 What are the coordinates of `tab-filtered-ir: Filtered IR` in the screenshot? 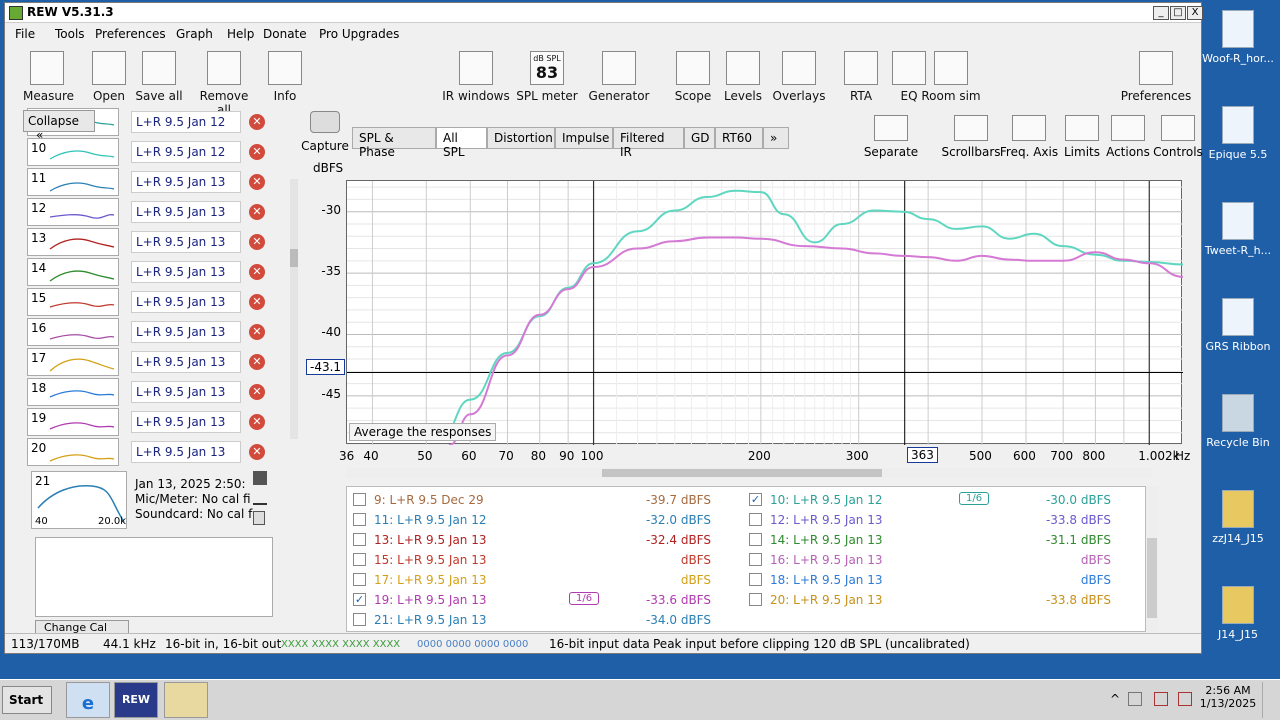 It's located at (648, 143).